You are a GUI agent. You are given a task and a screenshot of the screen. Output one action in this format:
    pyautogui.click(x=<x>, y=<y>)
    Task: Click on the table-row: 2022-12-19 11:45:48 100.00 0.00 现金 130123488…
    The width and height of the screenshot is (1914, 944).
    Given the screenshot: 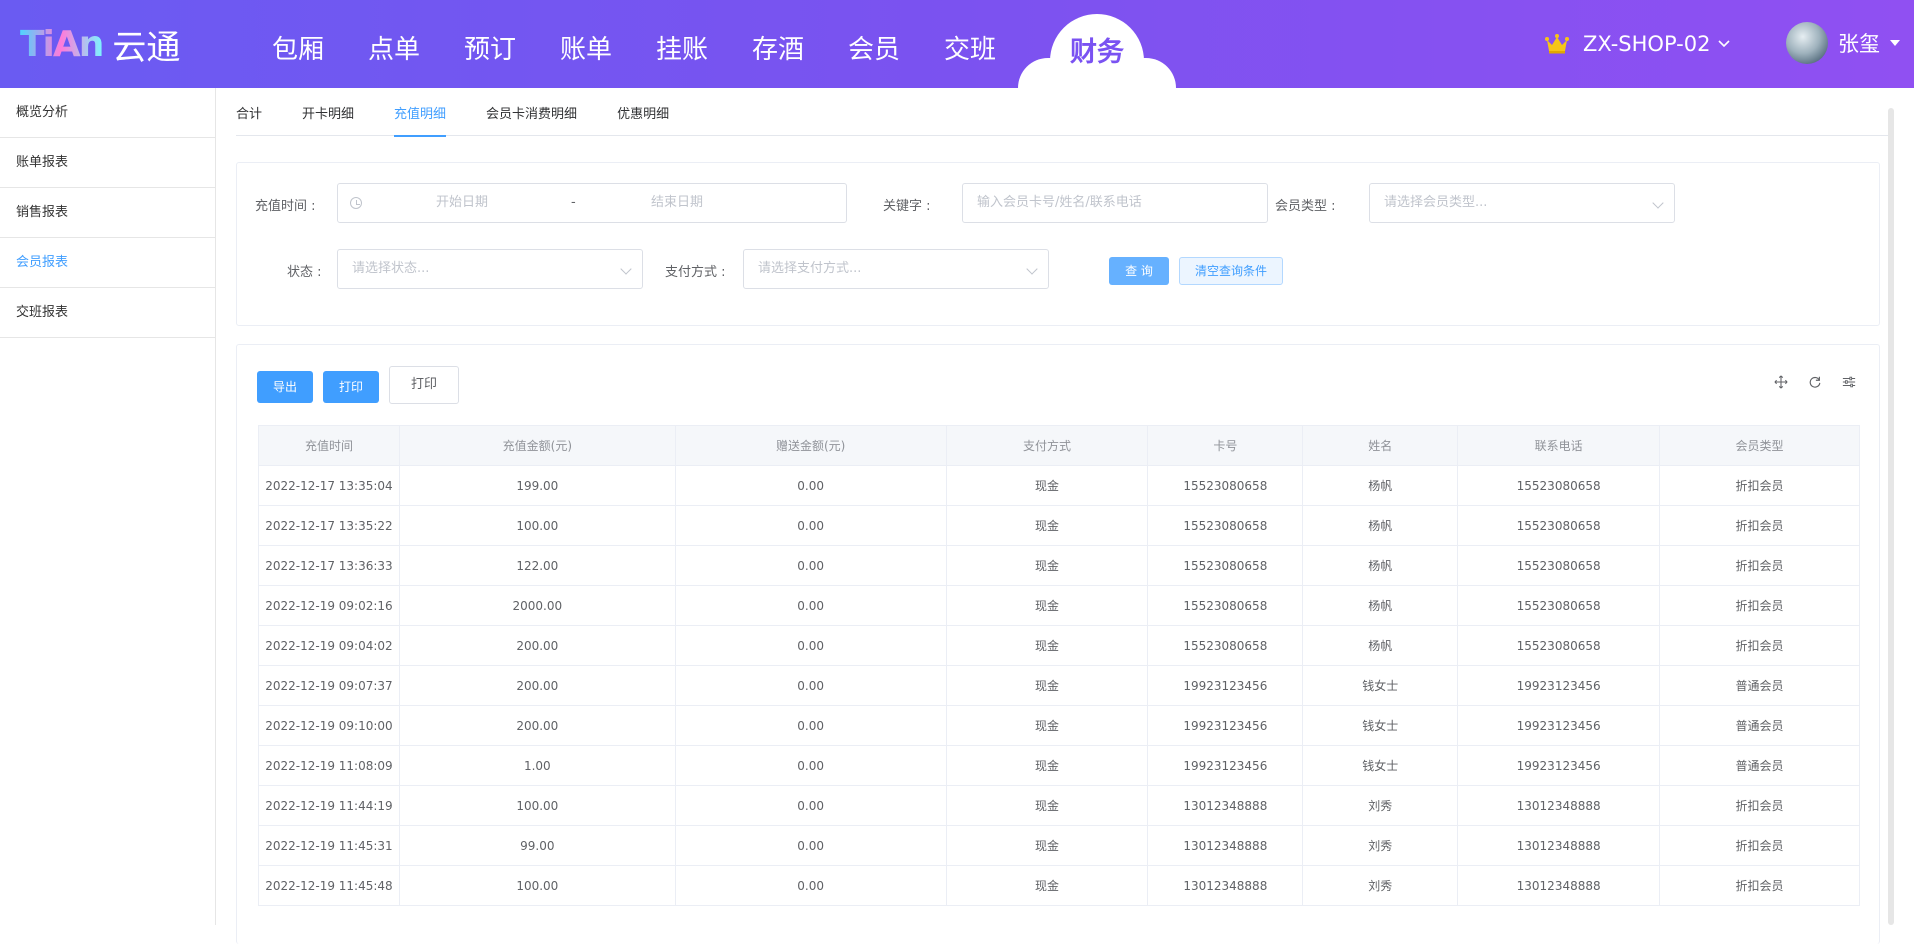 What is the action you would take?
    pyautogui.click(x=1059, y=885)
    